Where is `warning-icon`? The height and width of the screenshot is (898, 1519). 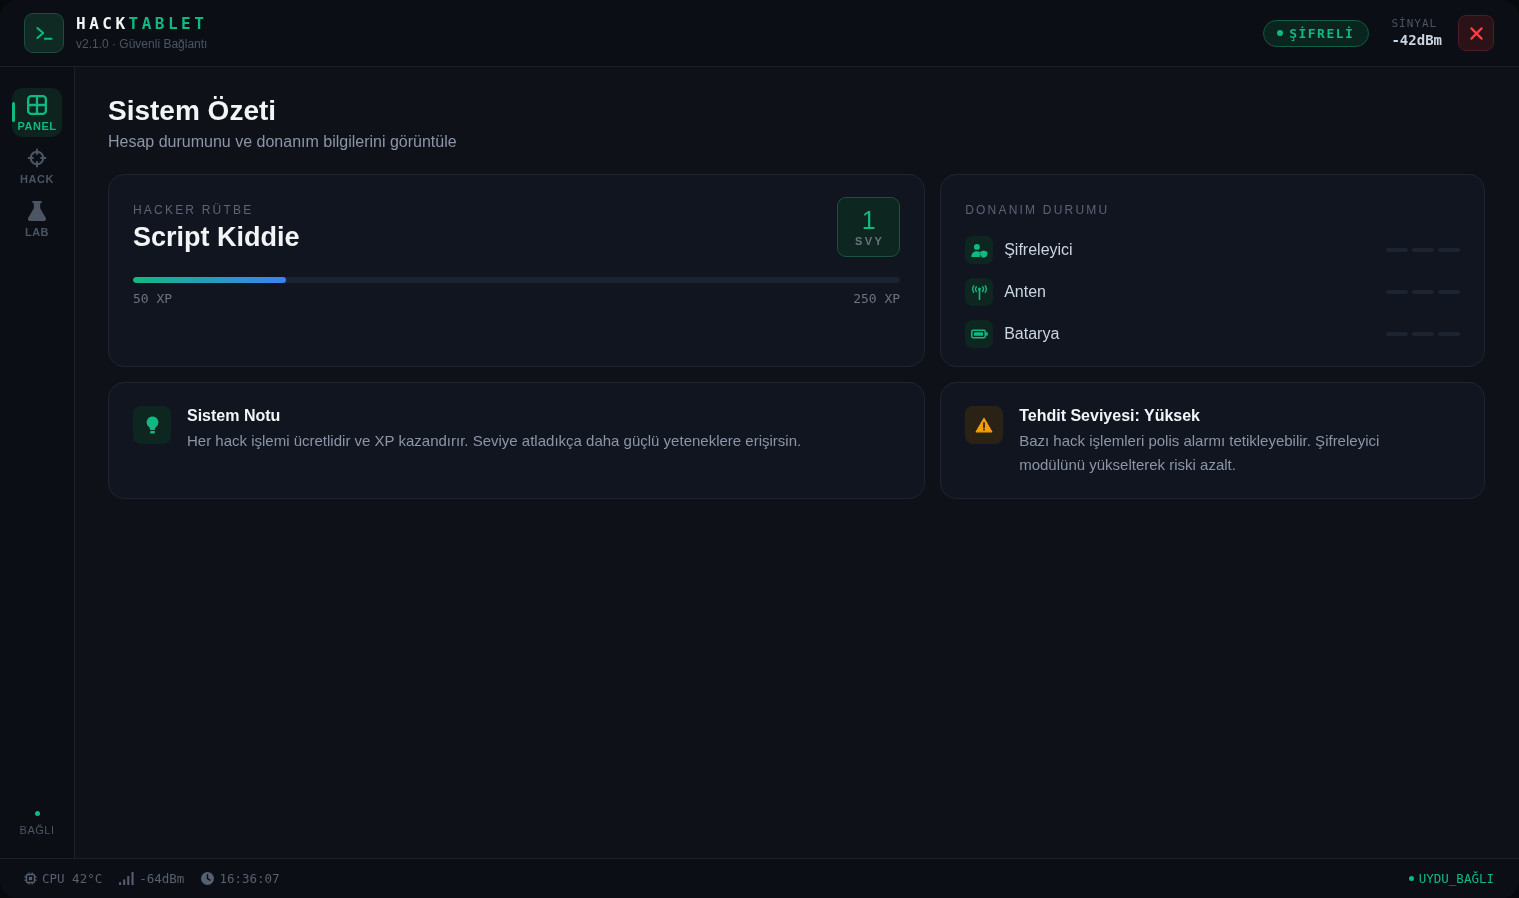 warning-icon is located at coordinates (984, 425).